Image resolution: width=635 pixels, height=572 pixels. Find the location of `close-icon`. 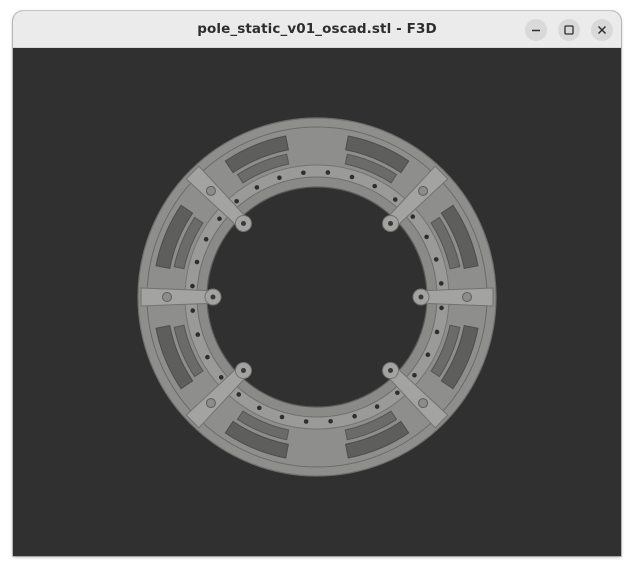

close-icon is located at coordinates (602, 30).